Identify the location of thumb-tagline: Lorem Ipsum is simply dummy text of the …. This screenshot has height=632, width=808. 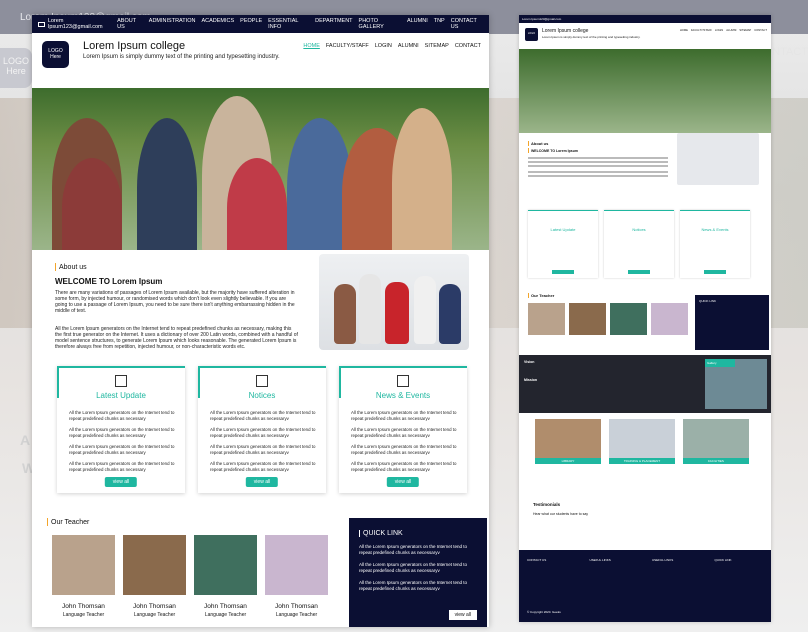
(591, 37).